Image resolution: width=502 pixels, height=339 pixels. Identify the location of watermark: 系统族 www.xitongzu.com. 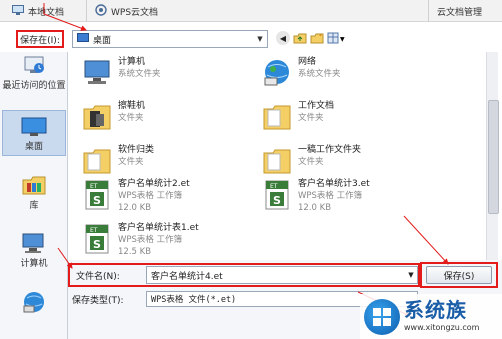
(431, 316).